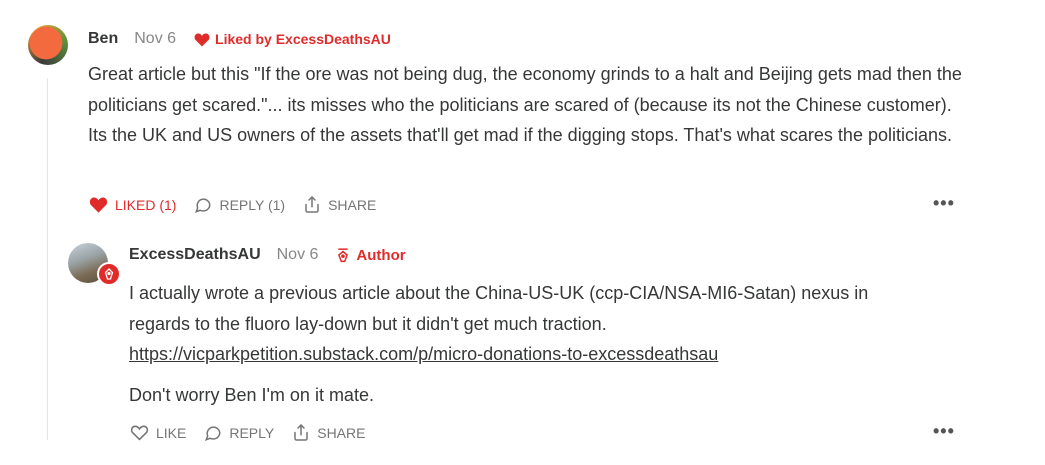 The height and width of the screenshot is (465, 1045). I want to click on heart-outline-icon, so click(139, 433).